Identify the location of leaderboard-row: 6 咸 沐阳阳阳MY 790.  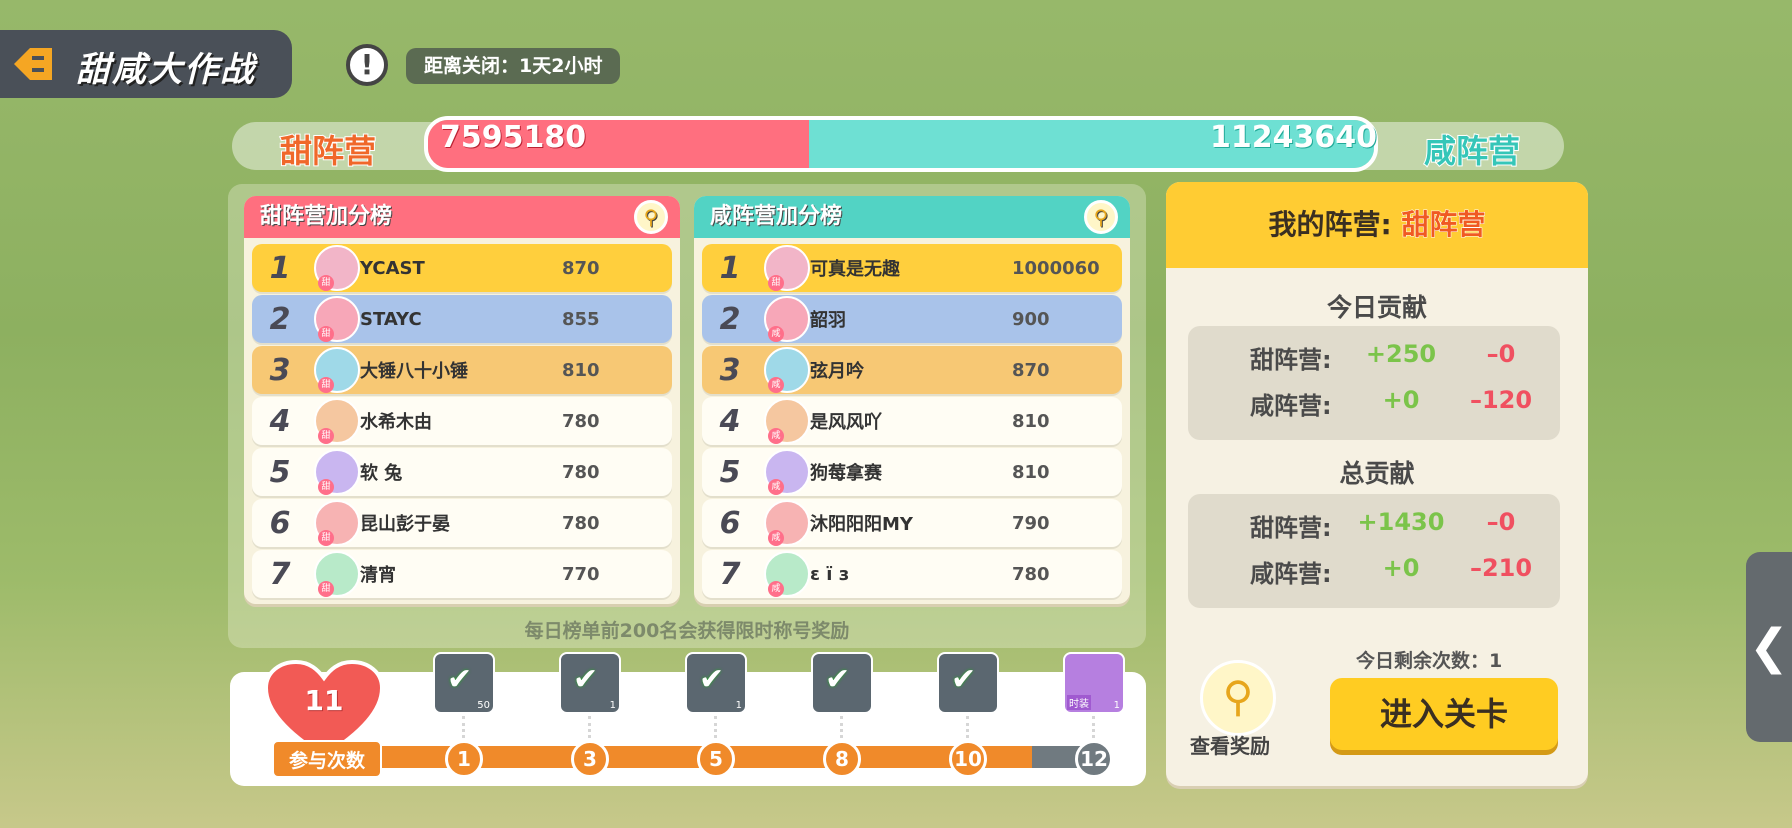
(912, 523).